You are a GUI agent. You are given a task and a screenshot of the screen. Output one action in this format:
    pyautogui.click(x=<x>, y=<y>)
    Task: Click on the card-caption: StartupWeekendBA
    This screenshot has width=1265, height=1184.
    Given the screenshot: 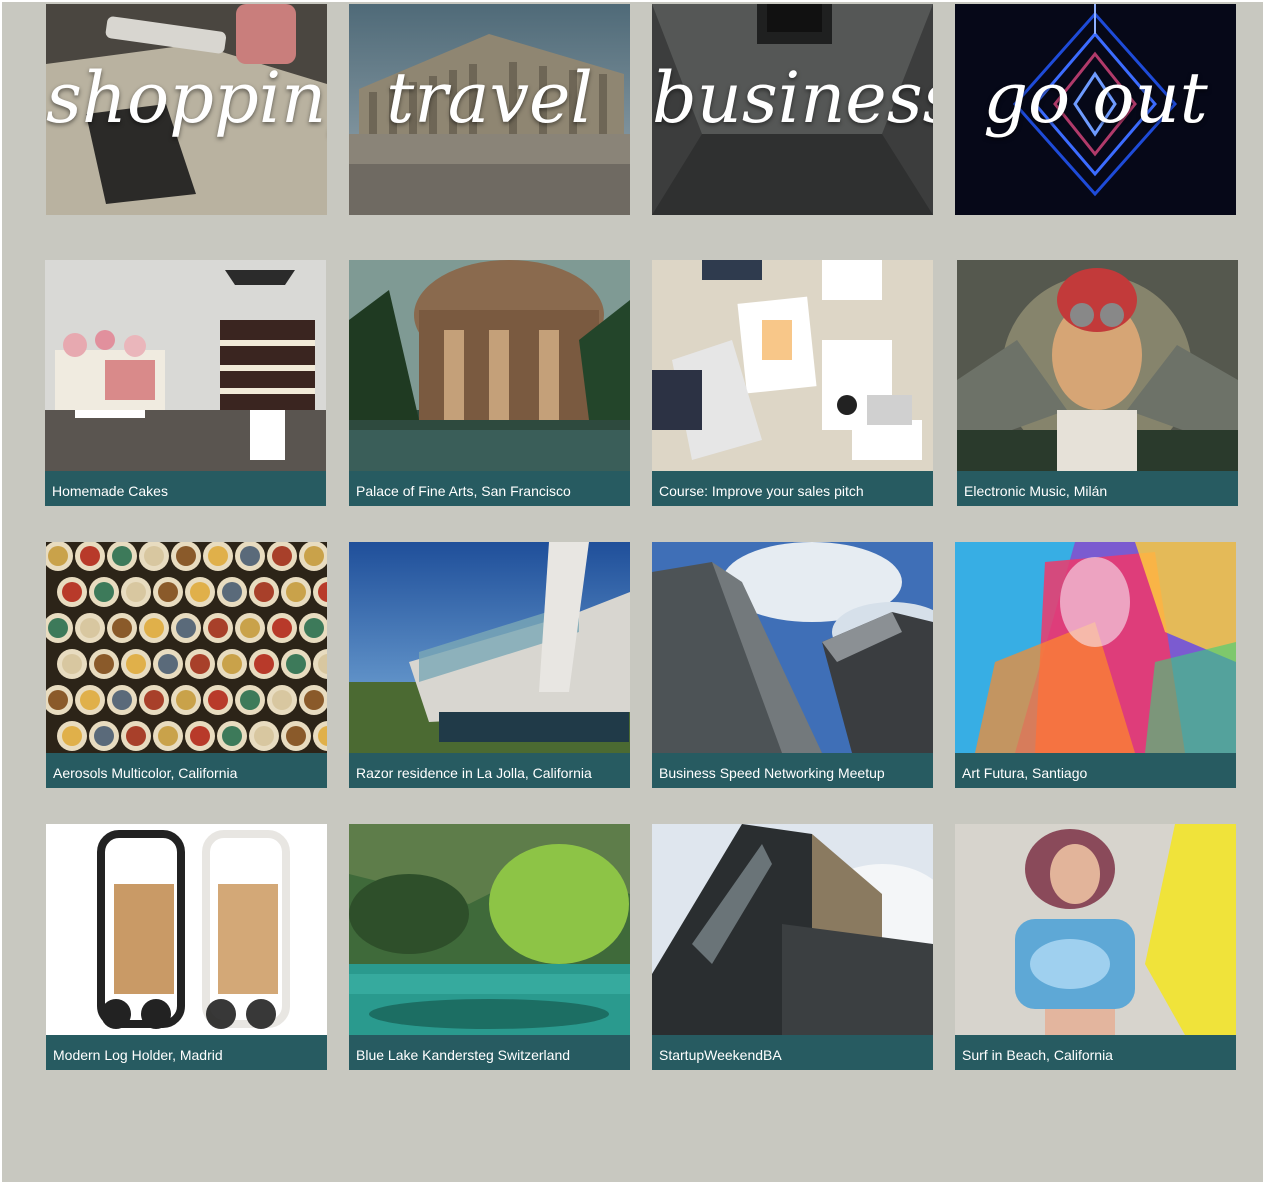 What is the action you would take?
    pyautogui.click(x=720, y=1055)
    